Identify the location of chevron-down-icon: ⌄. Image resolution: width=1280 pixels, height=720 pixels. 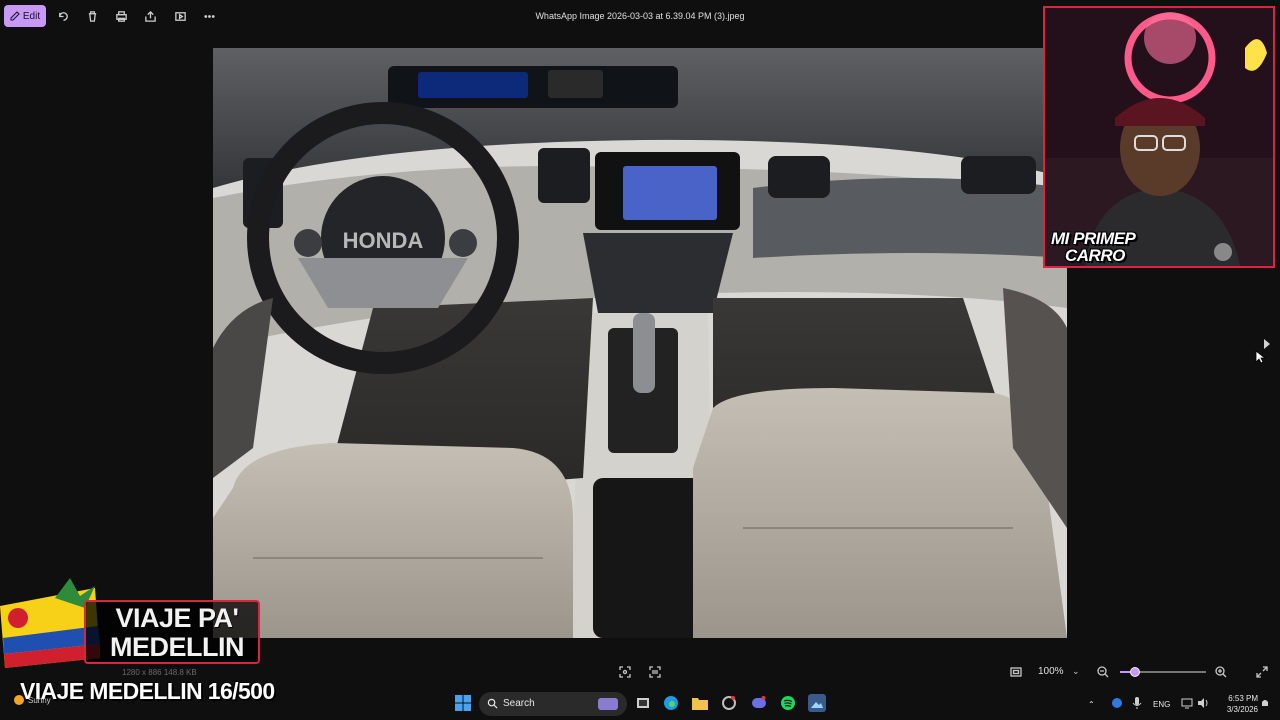
(1076, 671).